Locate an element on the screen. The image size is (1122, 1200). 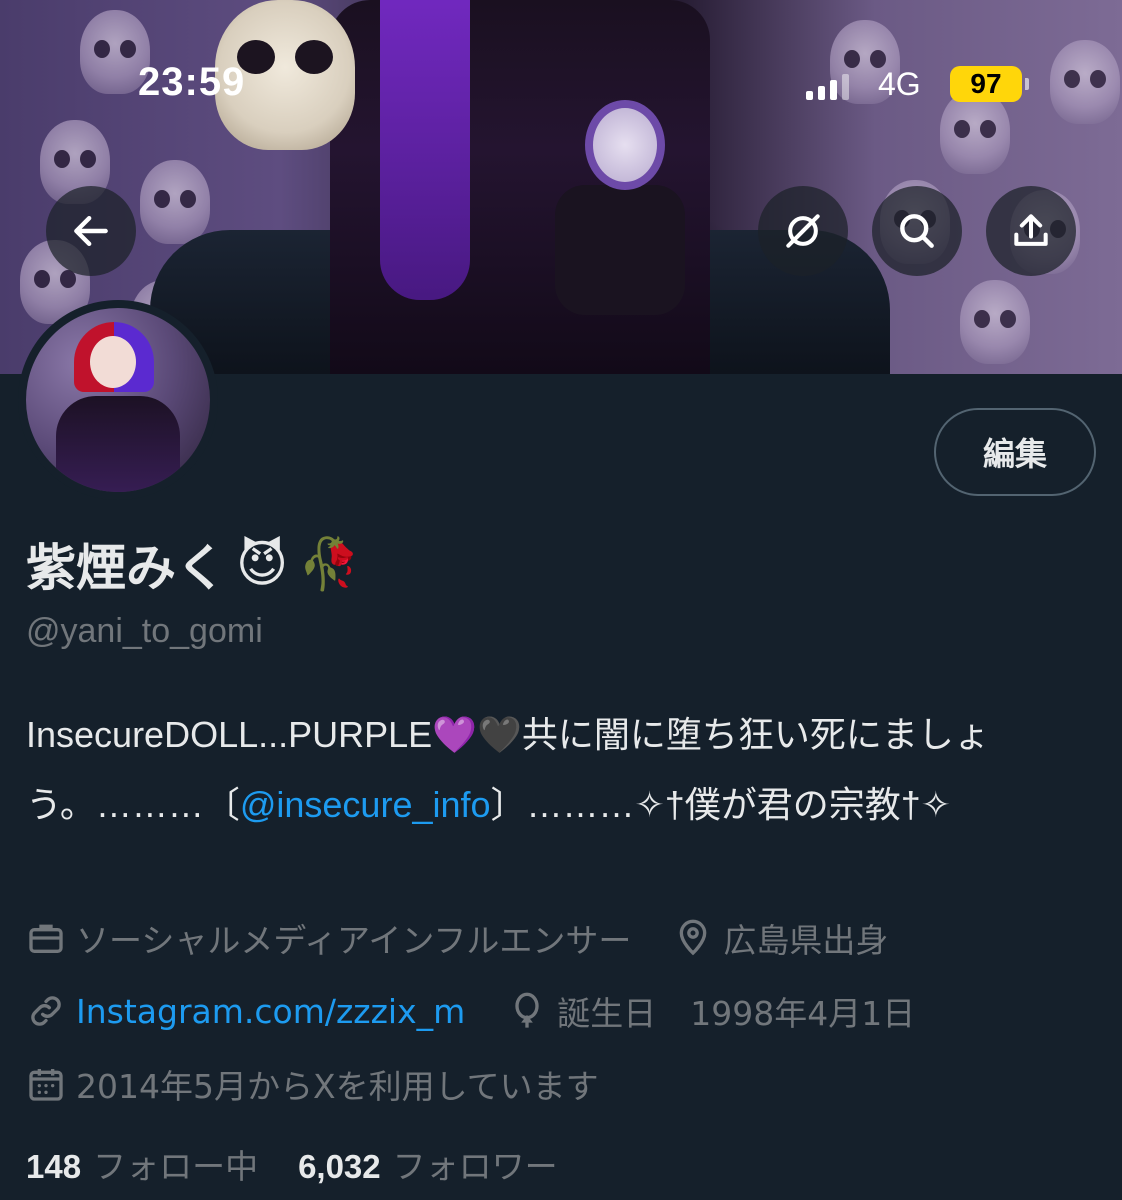
bio-text-2: 〕………✧†僕が君の宗教†✧ is located at coordinates (720, 804).